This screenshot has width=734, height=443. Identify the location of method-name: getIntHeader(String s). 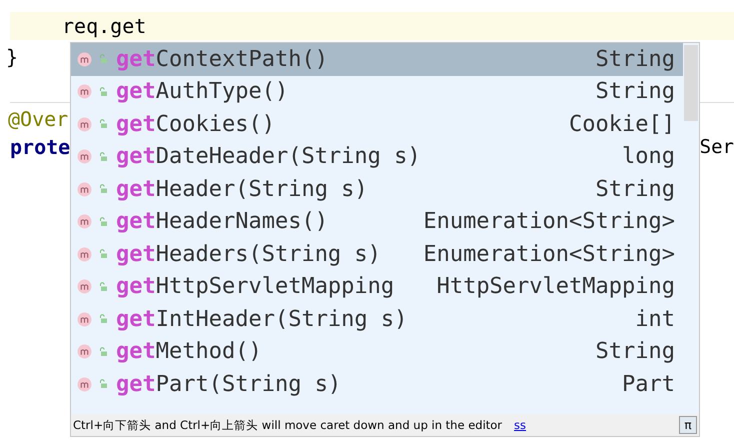
(262, 319).